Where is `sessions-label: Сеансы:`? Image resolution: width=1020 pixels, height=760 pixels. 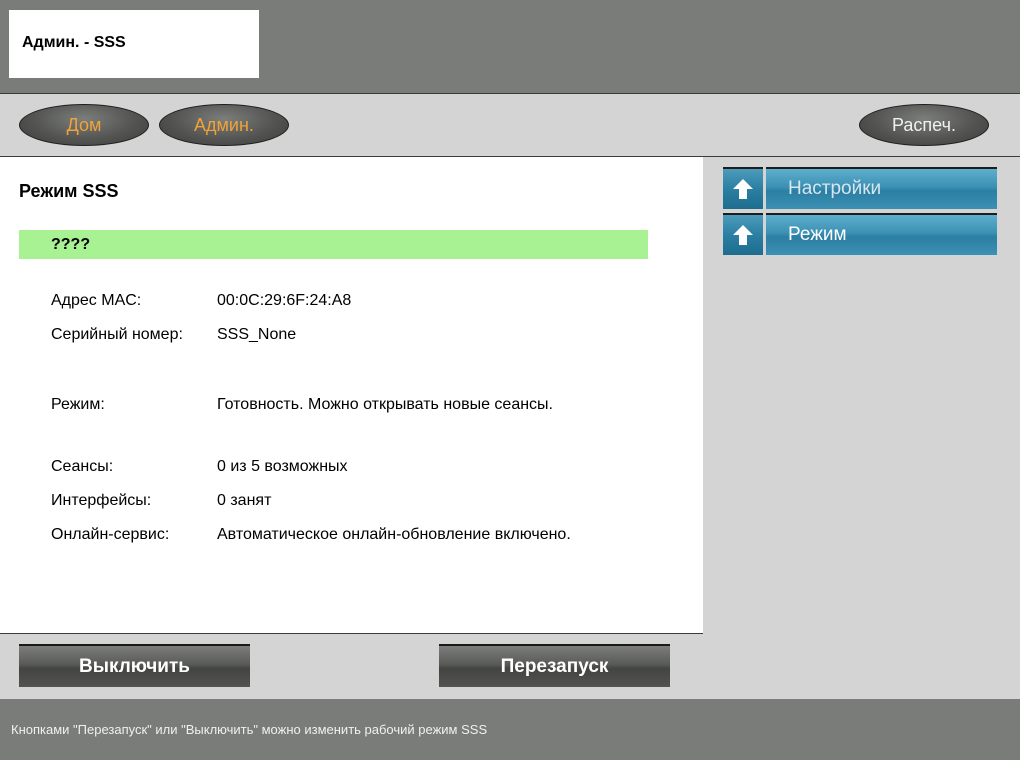 sessions-label: Сеансы: is located at coordinates (82, 466).